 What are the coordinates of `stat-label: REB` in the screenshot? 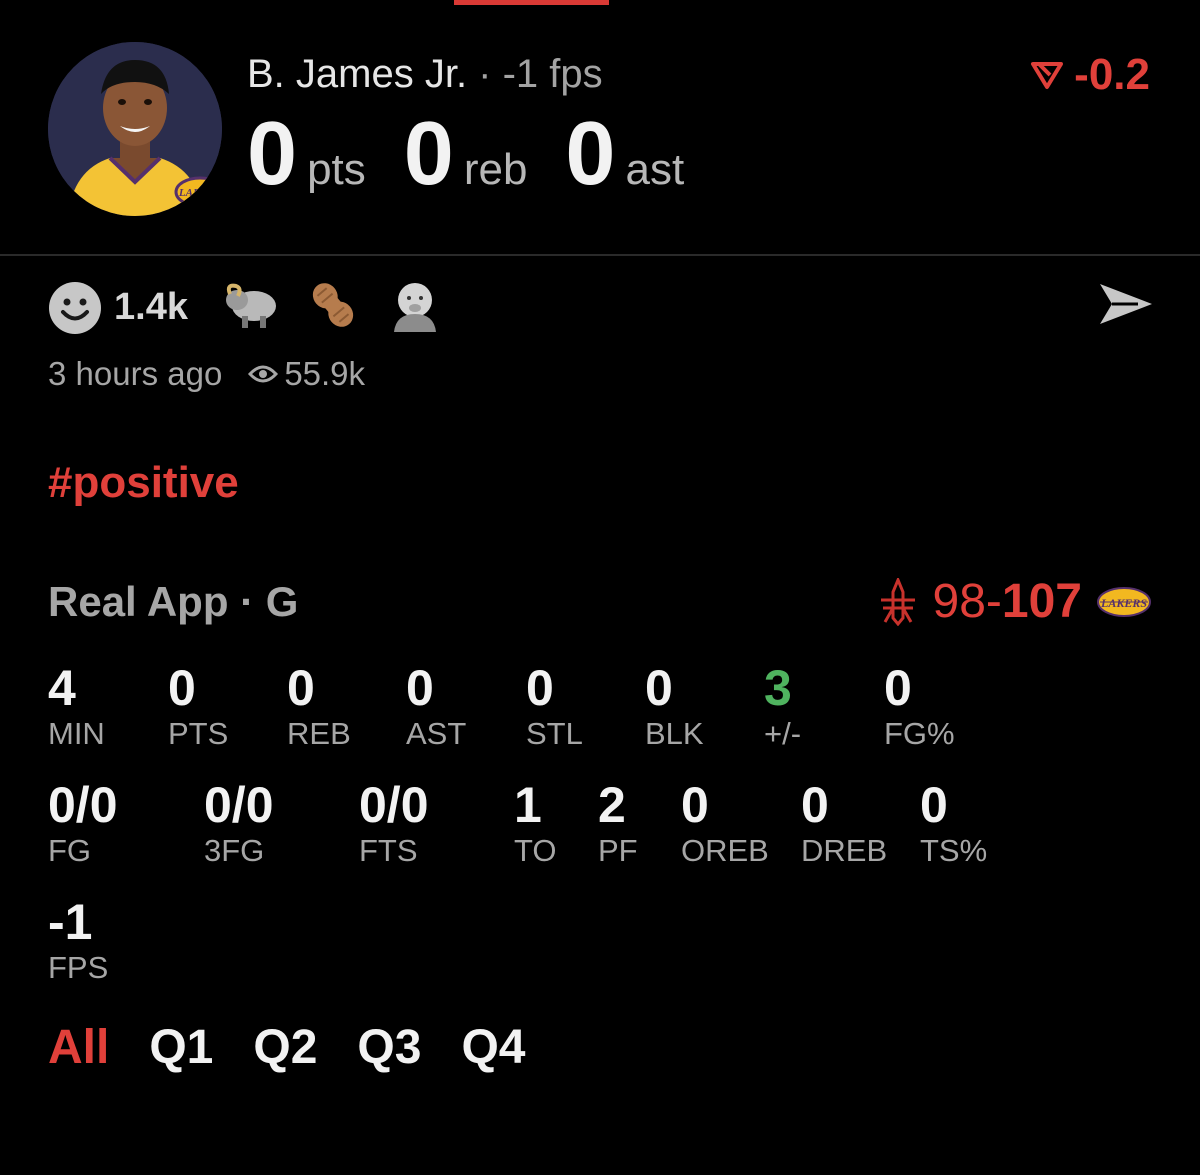 It's located at (319, 733).